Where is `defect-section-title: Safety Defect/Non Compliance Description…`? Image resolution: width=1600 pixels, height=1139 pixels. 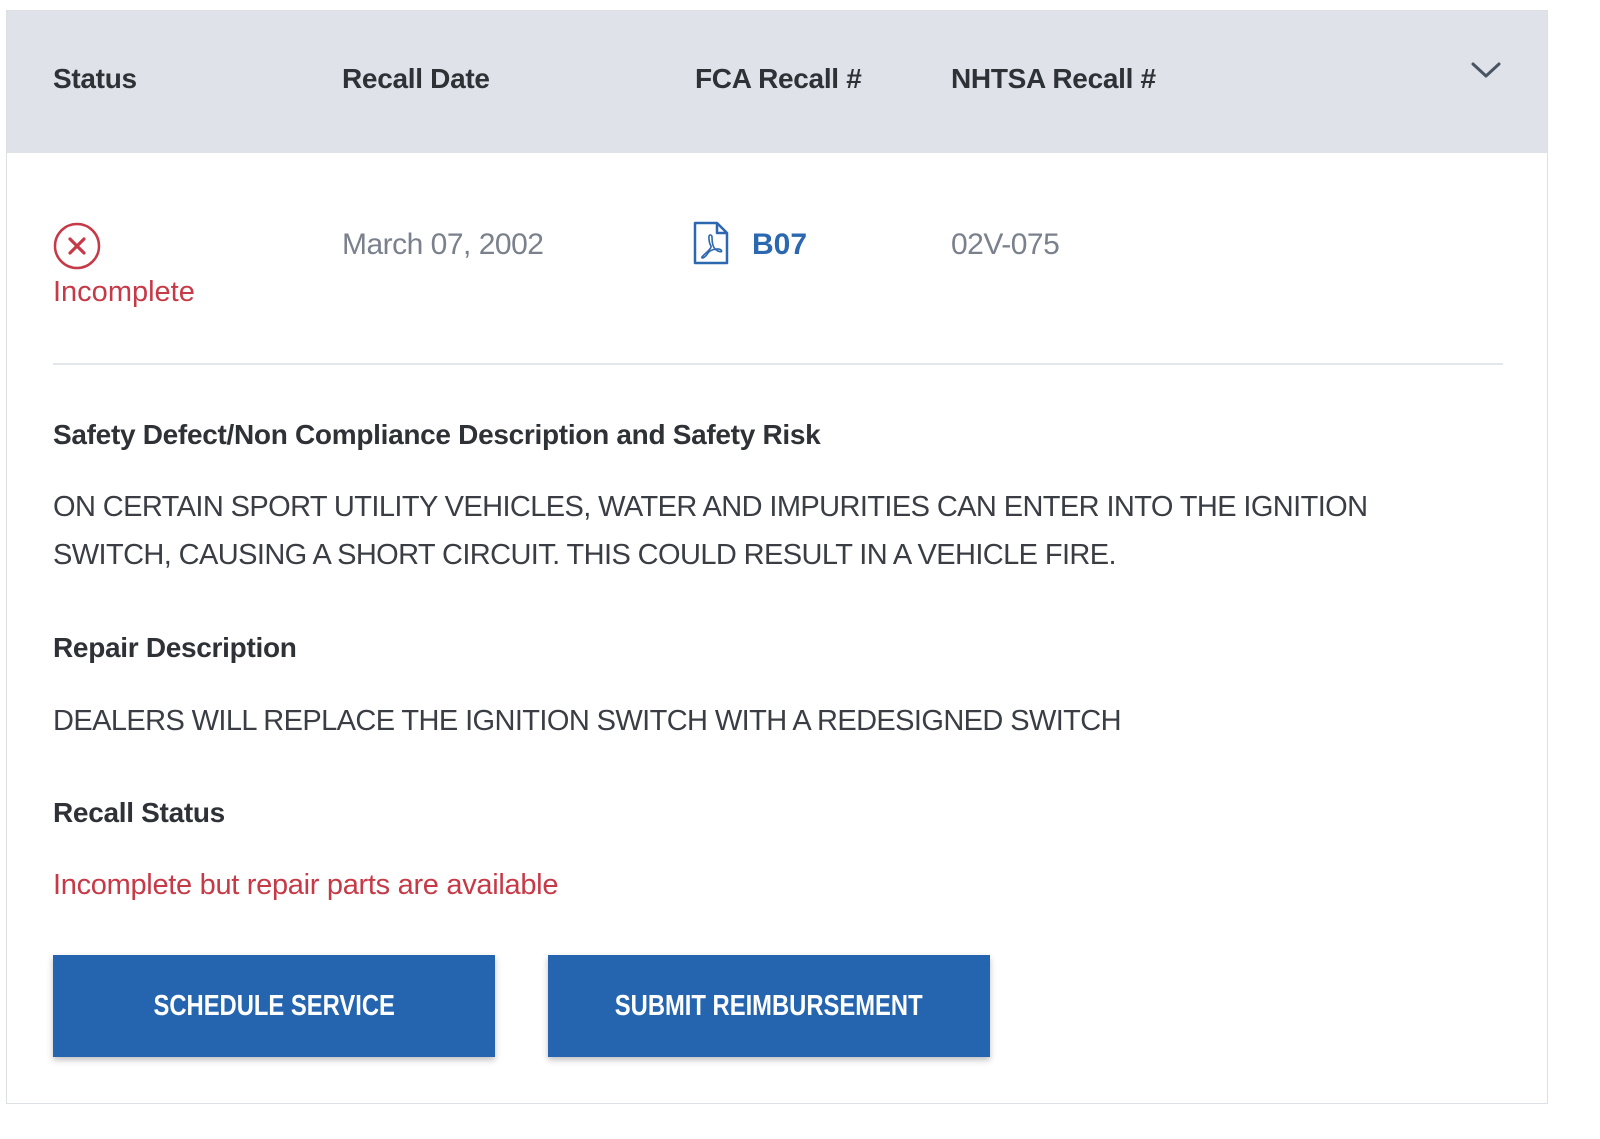
defect-section-title: Safety Defect/Non Compliance Description… is located at coordinates (437, 434).